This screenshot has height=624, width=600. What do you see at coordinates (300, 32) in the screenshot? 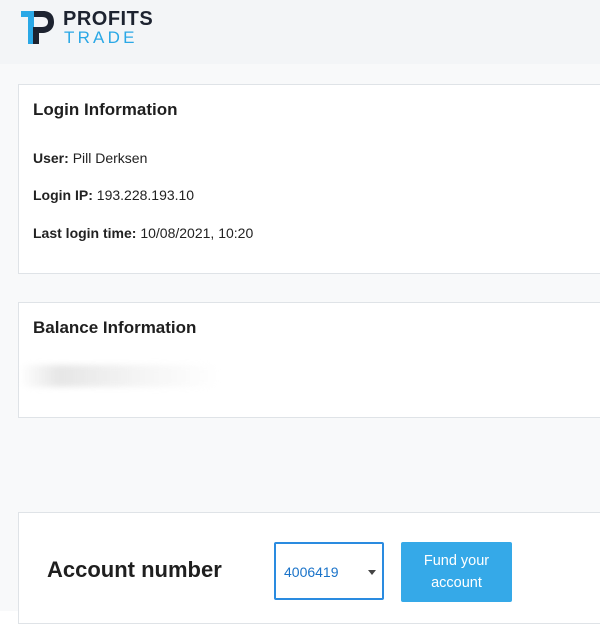
I see `top-bar: PROFITS TRADE` at bounding box center [300, 32].